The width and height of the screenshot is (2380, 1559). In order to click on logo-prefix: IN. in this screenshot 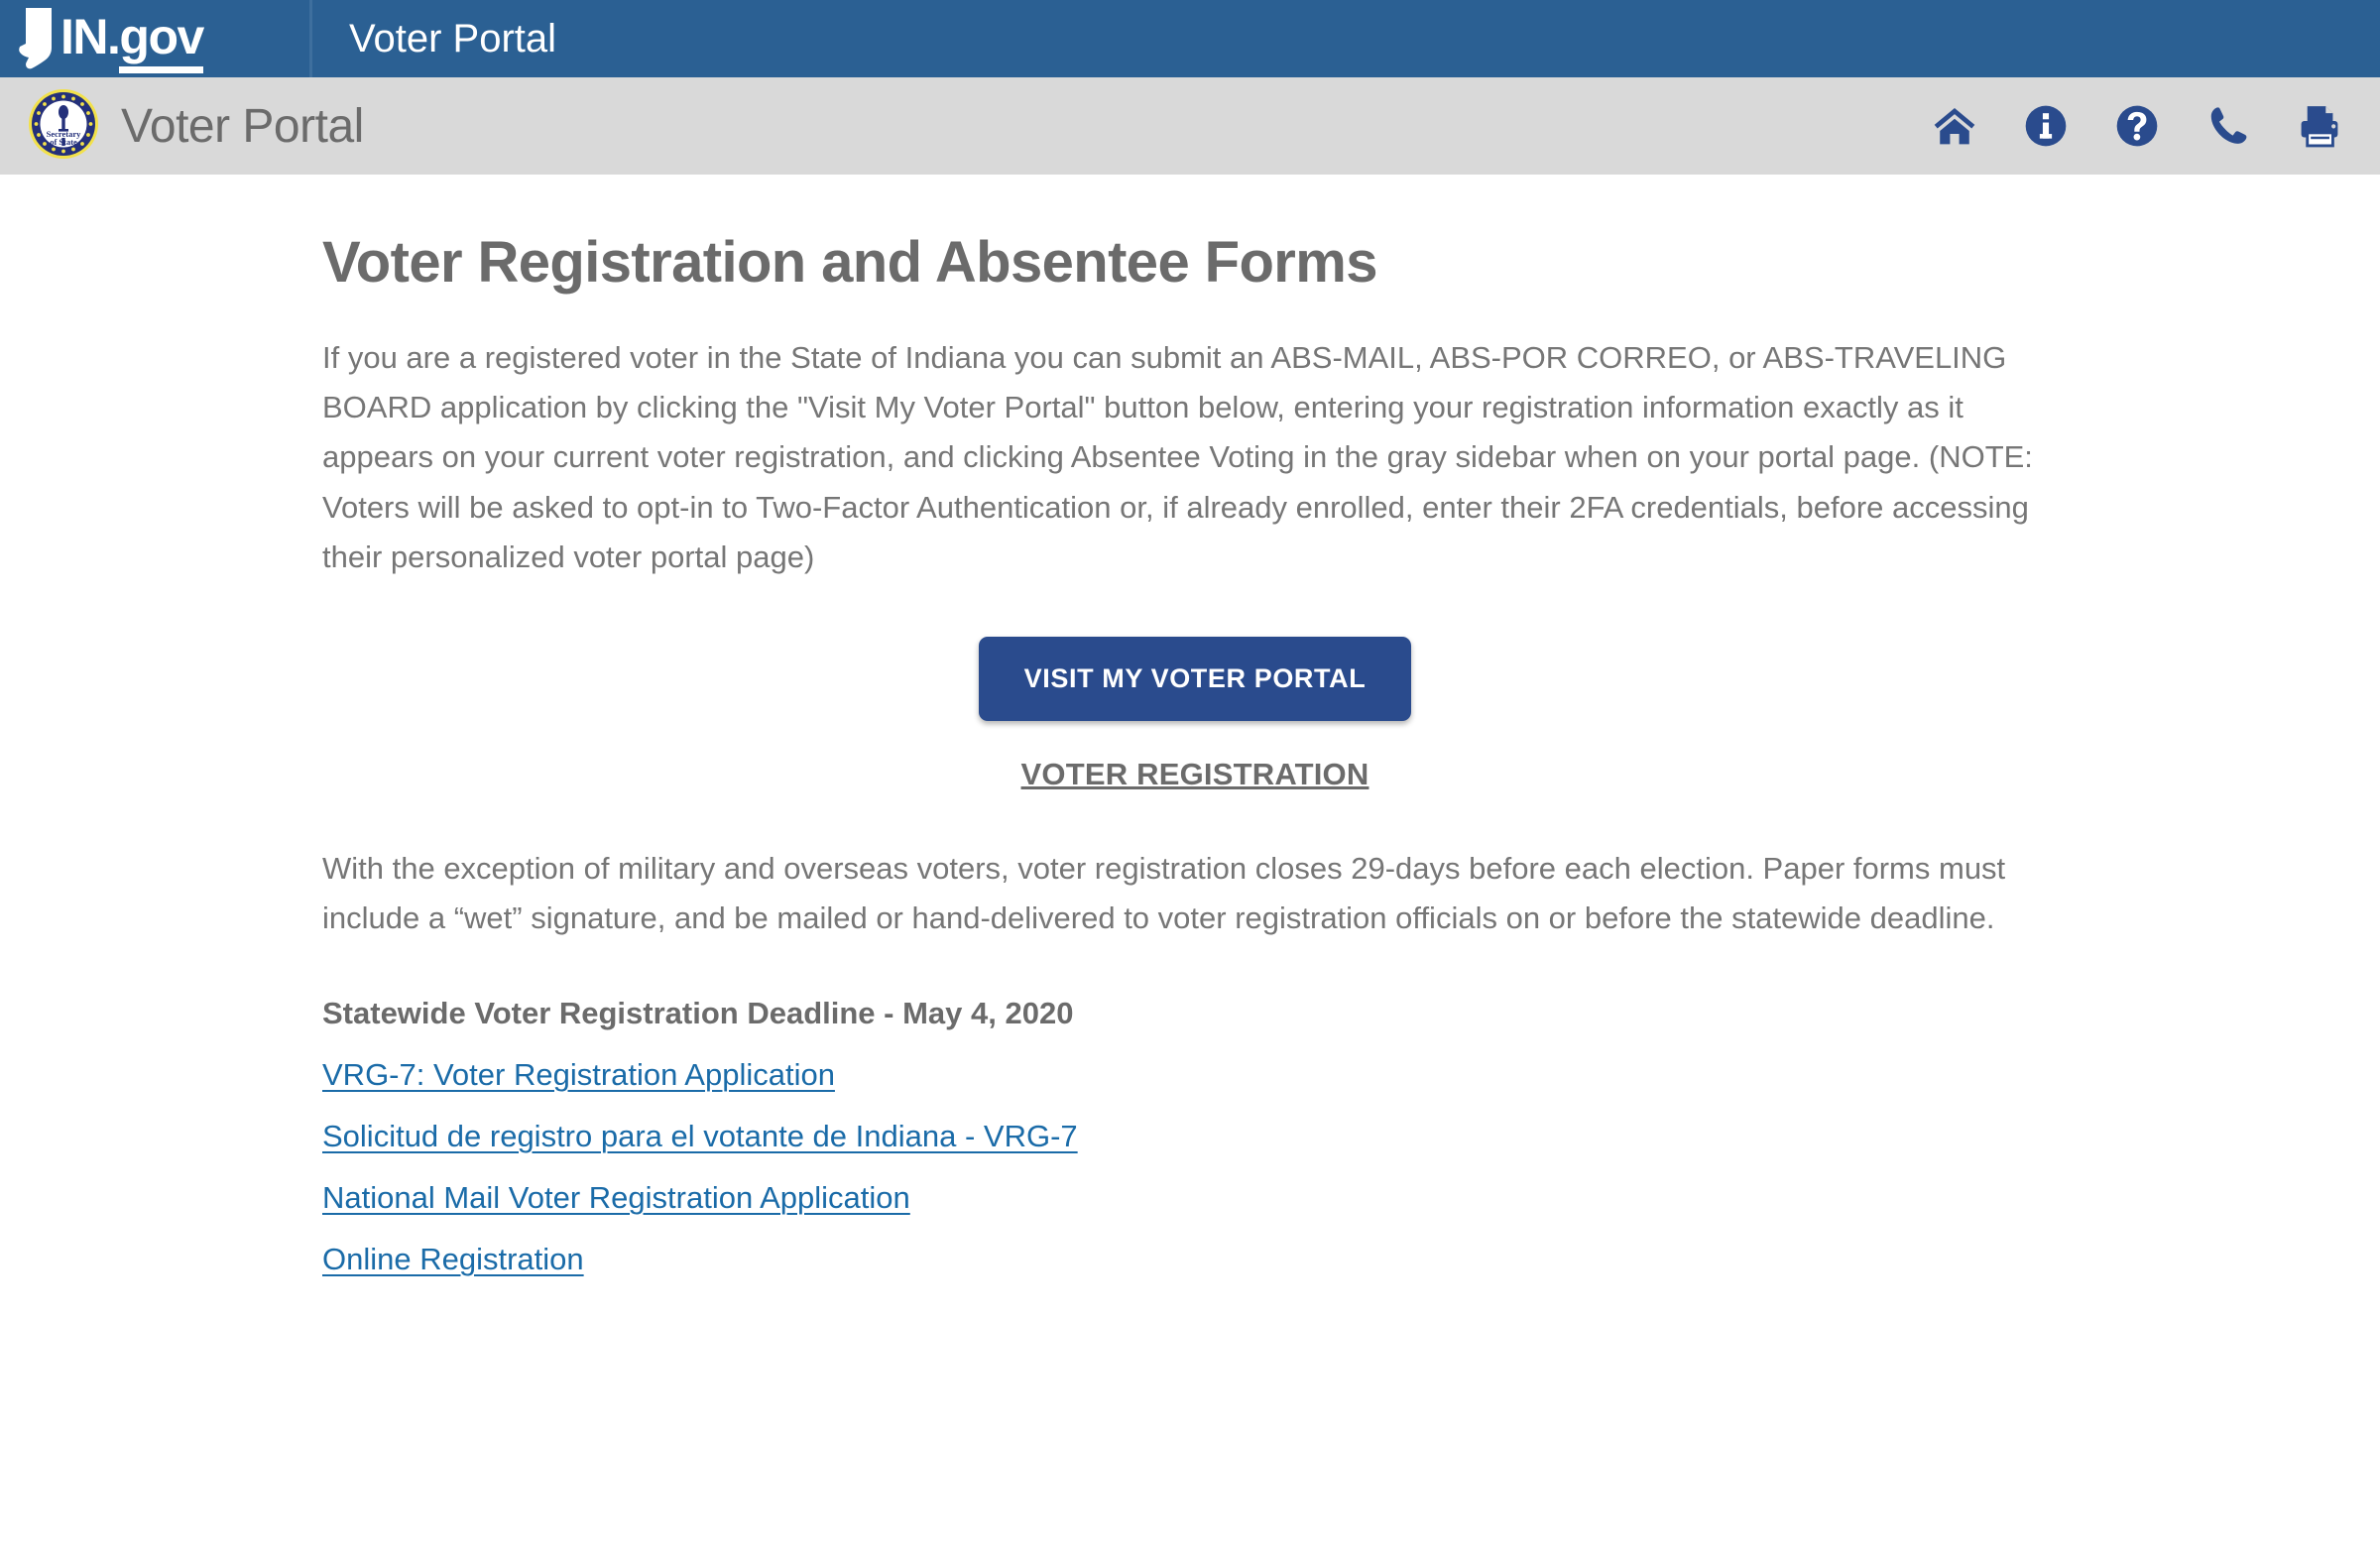, I will do `click(90, 37)`.